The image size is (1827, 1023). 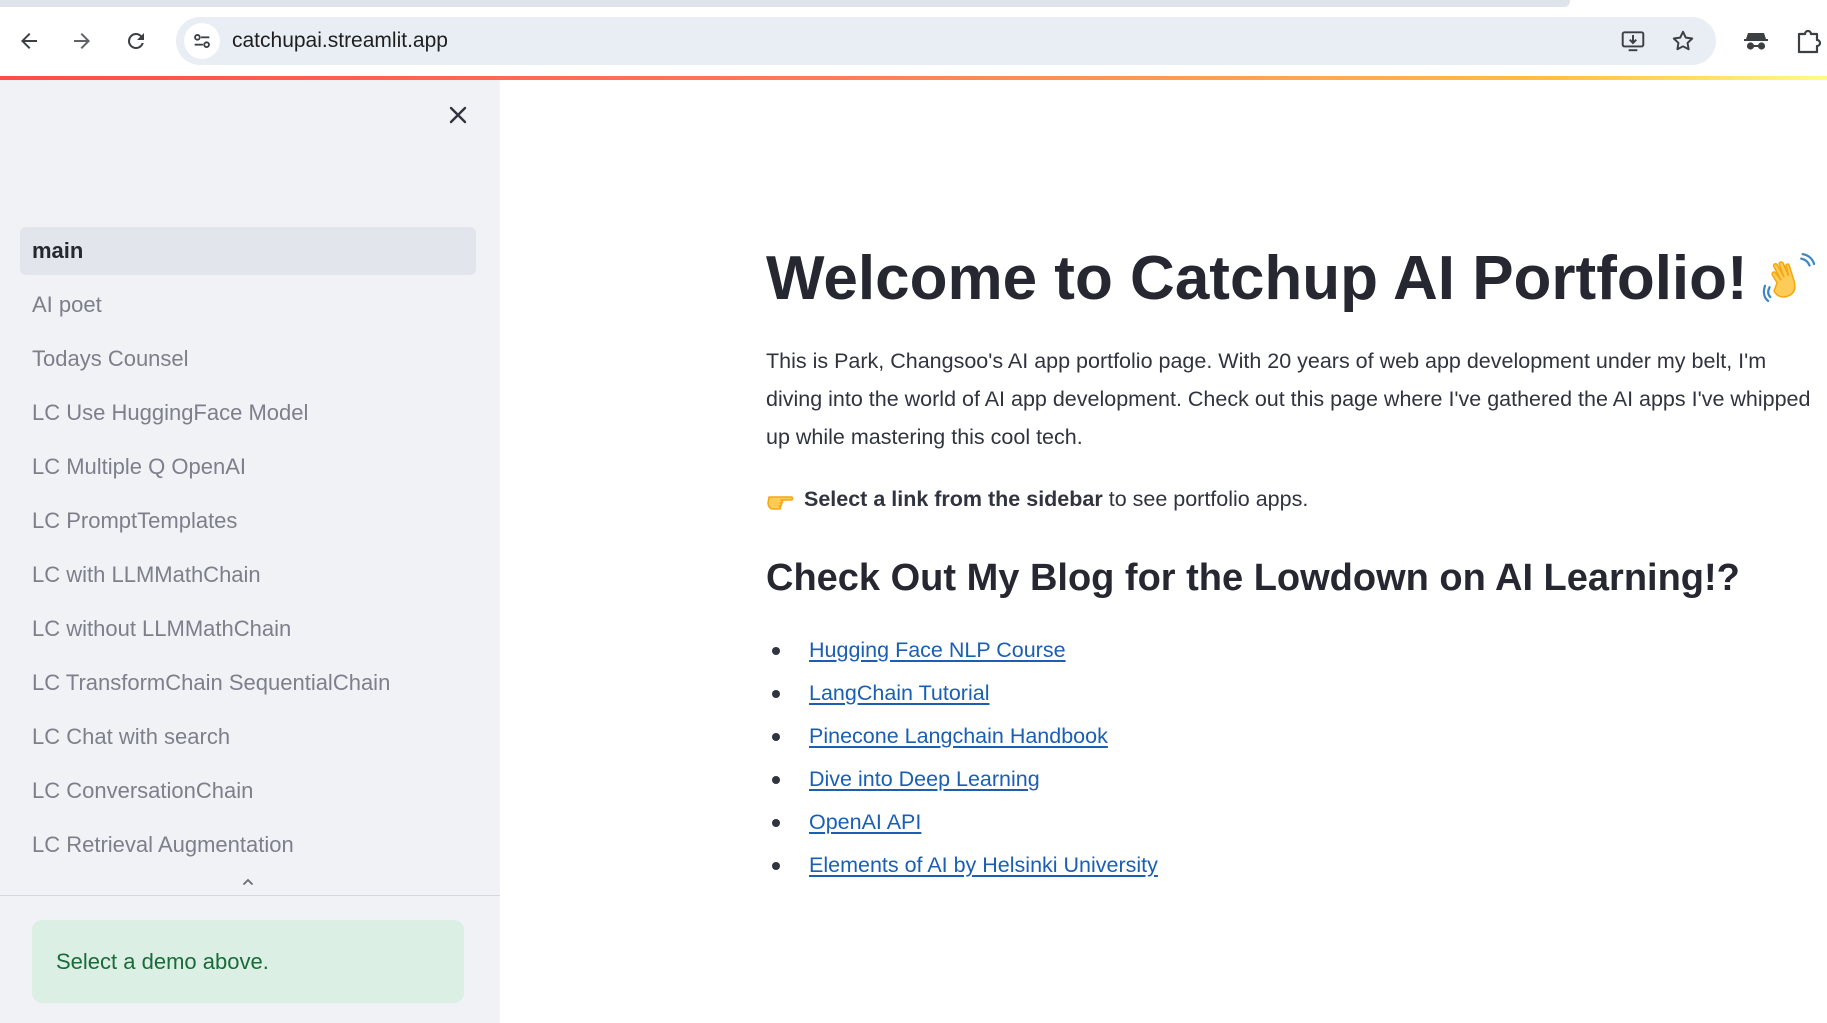 I want to click on close-icon, so click(x=458, y=115).